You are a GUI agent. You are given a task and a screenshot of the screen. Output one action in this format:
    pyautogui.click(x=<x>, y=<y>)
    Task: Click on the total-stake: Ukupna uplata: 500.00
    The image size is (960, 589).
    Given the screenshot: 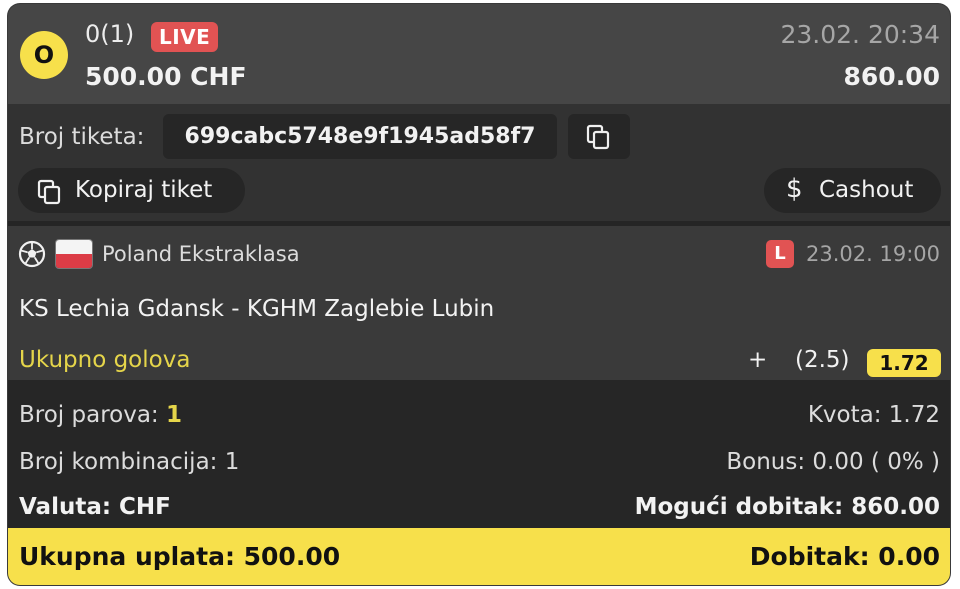 What is the action you would take?
    pyautogui.click(x=180, y=556)
    